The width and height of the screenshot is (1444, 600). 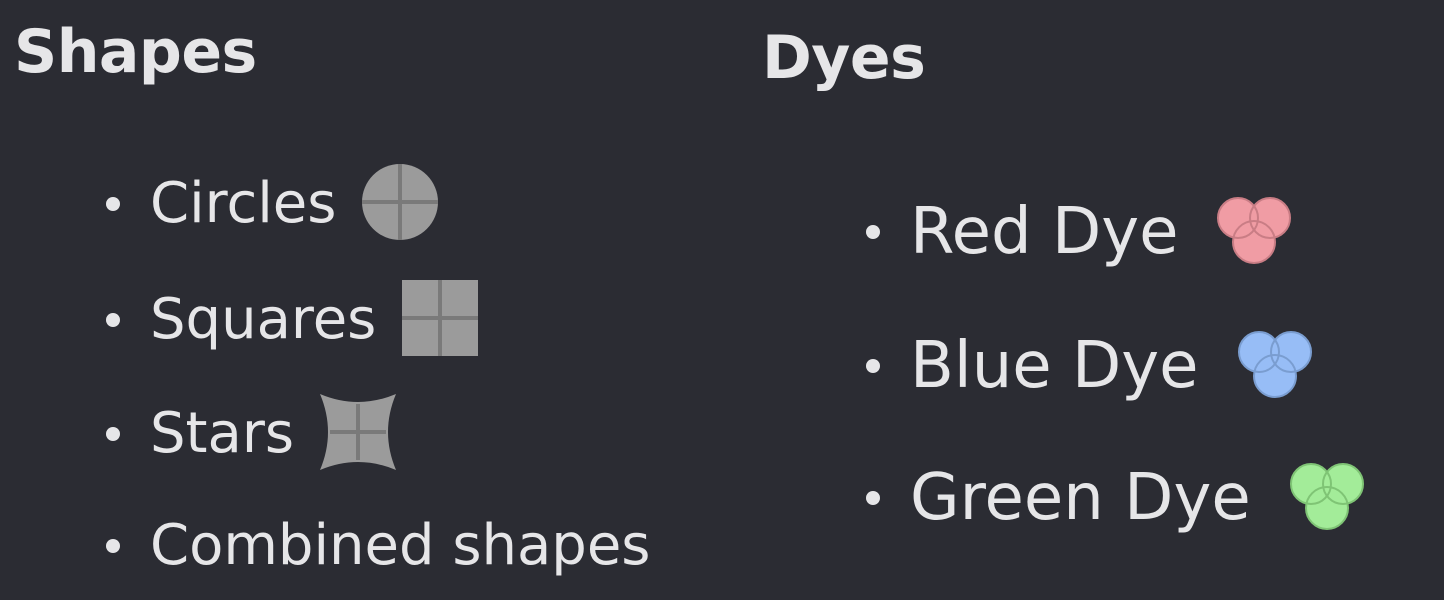 What do you see at coordinates (440, 320) in the screenshot?
I see `square-icon` at bounding box center [440, 320].